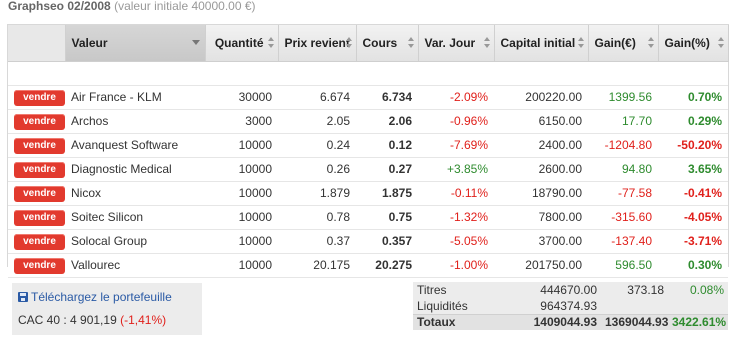 Image resolution: width=735 pixels, height=349 pixels. I want to click on current-price: 0.357, so click(387, 241).